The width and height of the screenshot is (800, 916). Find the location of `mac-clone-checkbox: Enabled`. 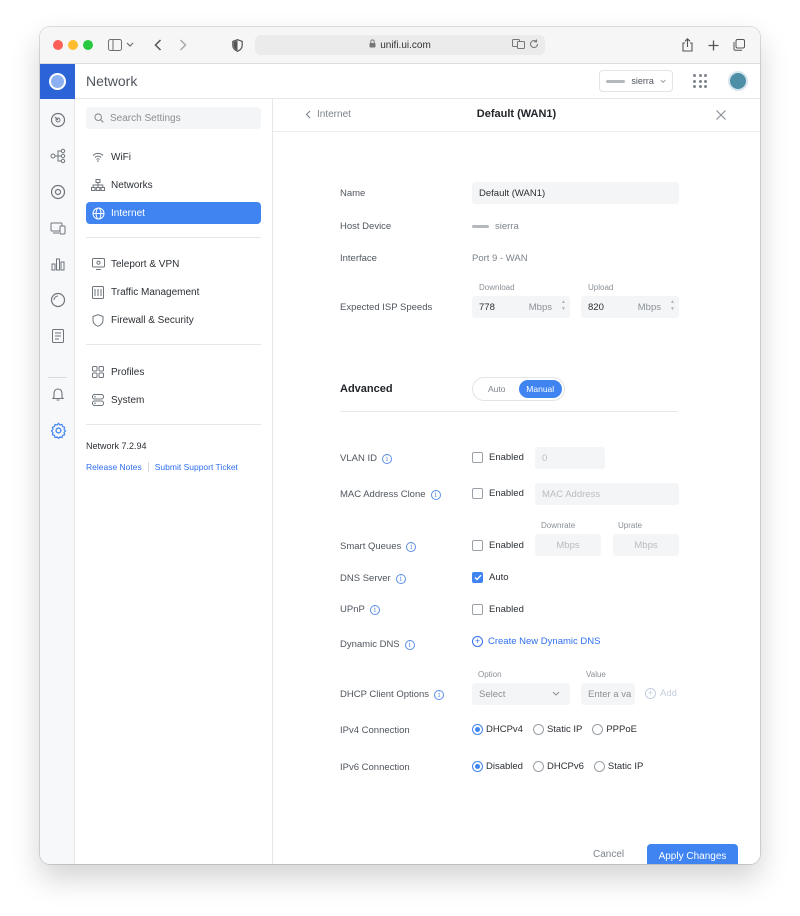

mac-clone-checkbox: Enabled is located at coordinates (498, 493).